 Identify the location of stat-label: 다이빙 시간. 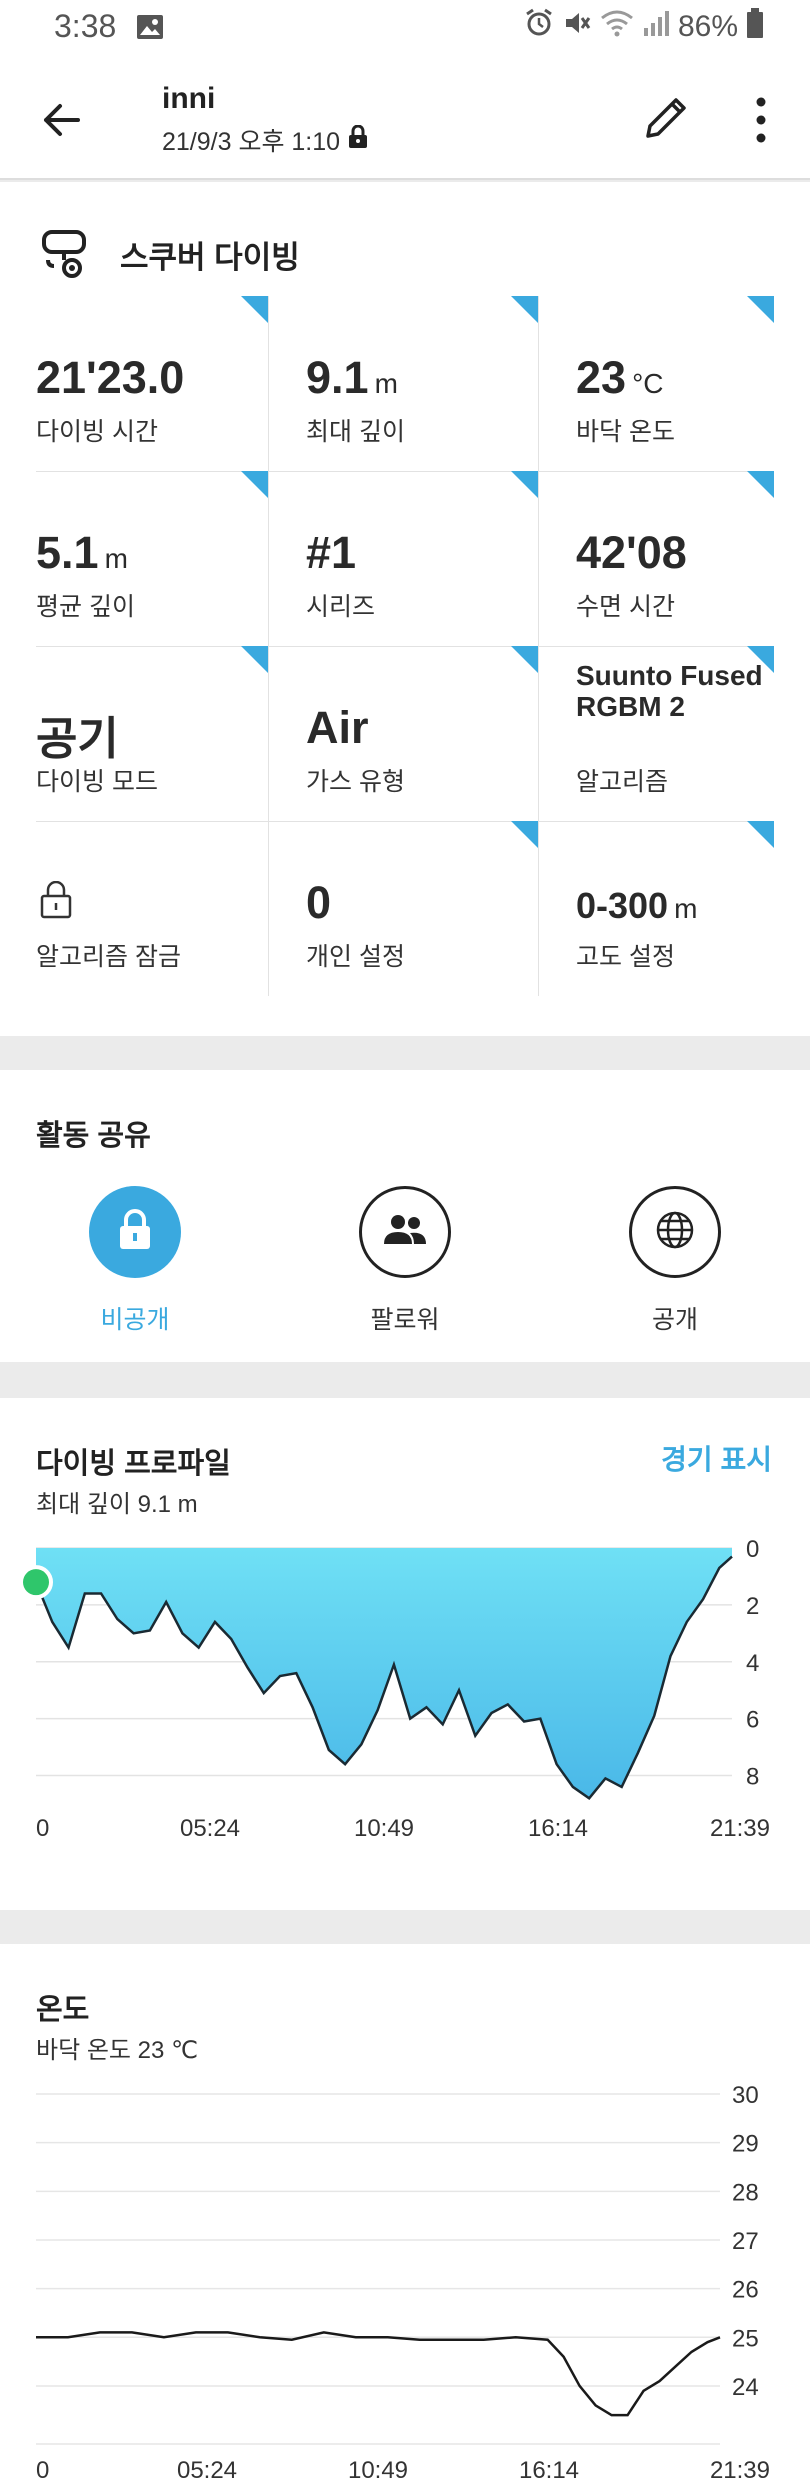
(97, 432).